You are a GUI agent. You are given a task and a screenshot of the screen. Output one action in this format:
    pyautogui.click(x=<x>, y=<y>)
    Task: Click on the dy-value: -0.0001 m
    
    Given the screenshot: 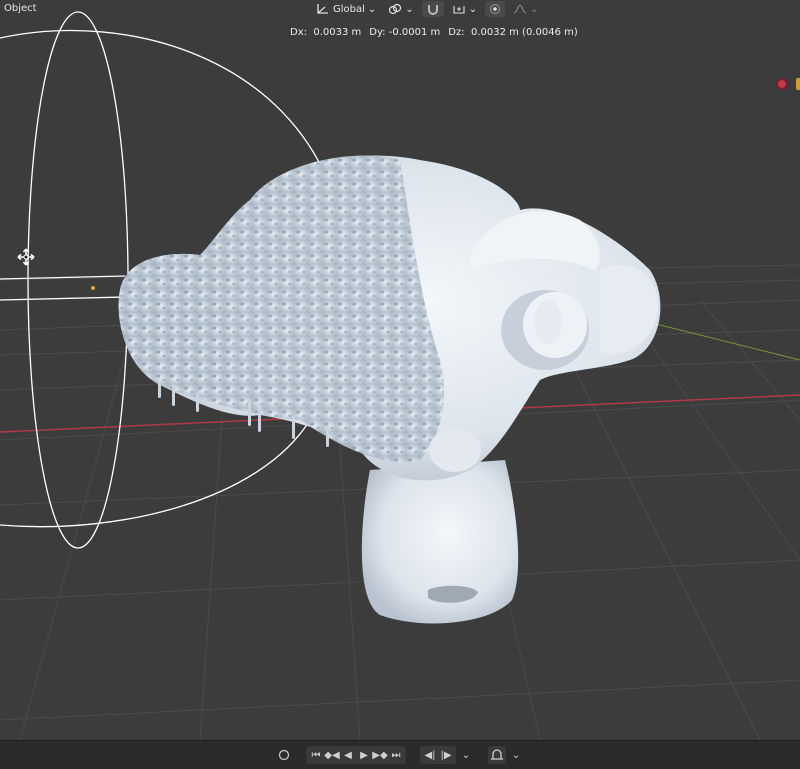 What is the action you would take?
    pyautogui.click(x=414, y=32)
    